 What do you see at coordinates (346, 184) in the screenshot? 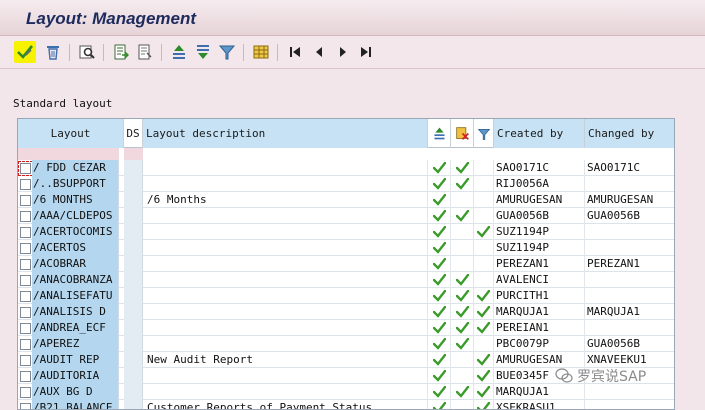
I see `table-row: /..BSUPPORT RIJ0056A` at bounding box center [346, 184].